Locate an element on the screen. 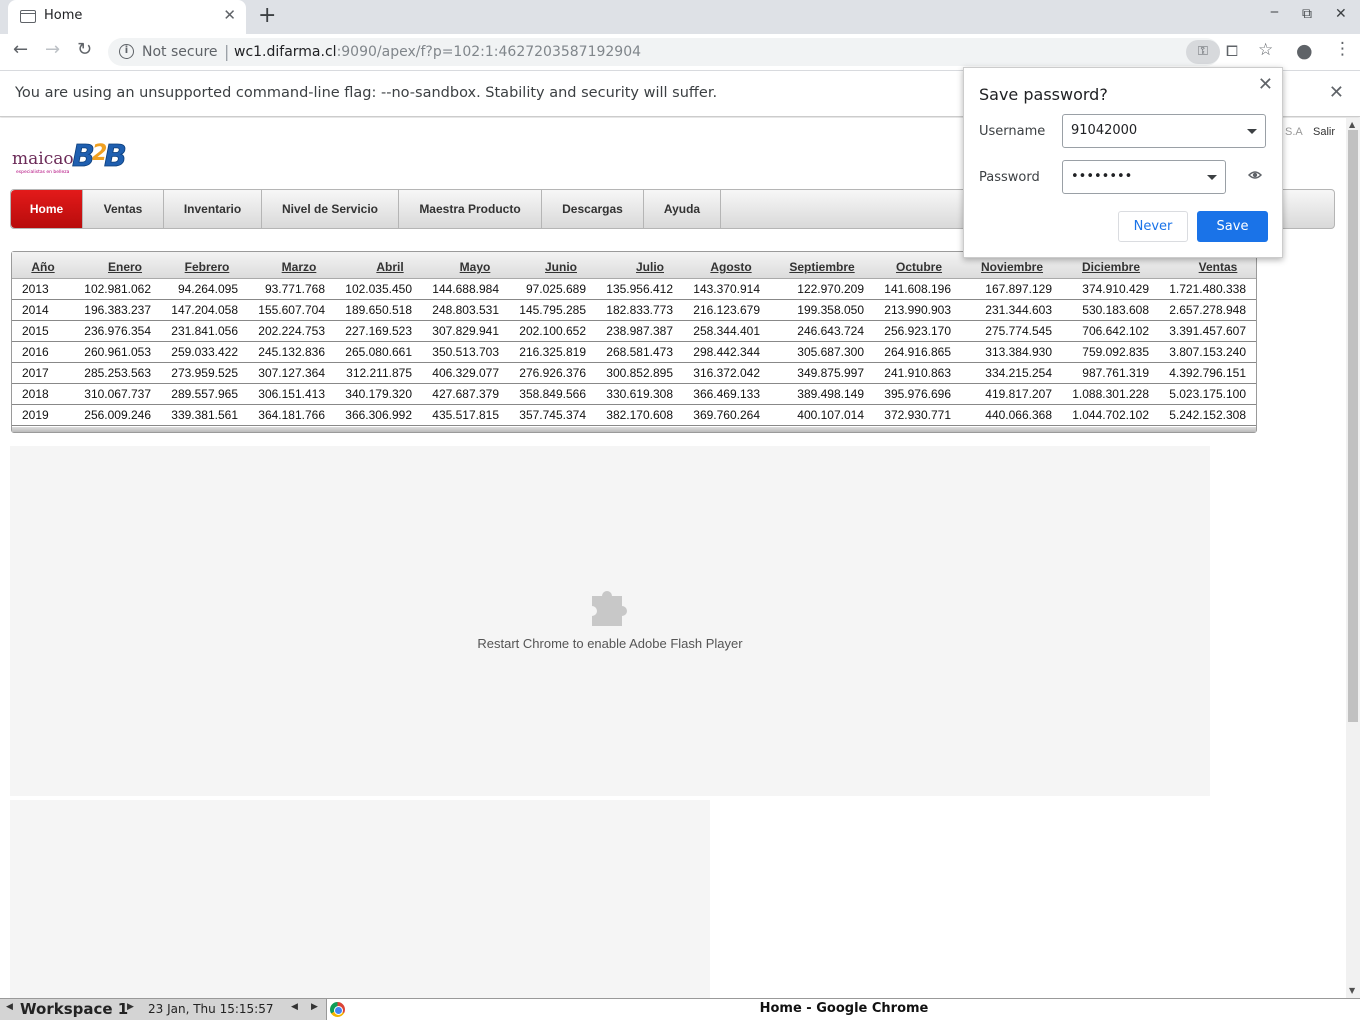  value-cell: 427.687.379 is located at coordinates (465, 394).